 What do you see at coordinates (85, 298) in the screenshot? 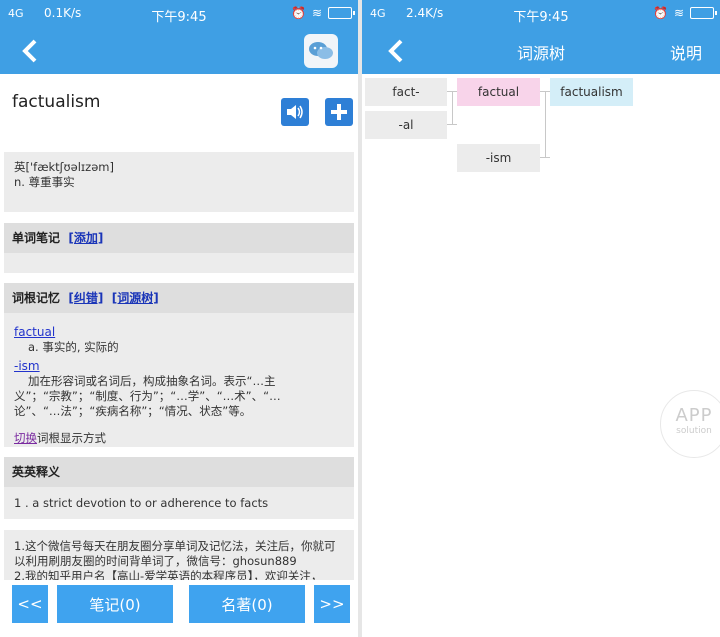
I see `correct-link: [纠错]` at bounding box center [85, 298].